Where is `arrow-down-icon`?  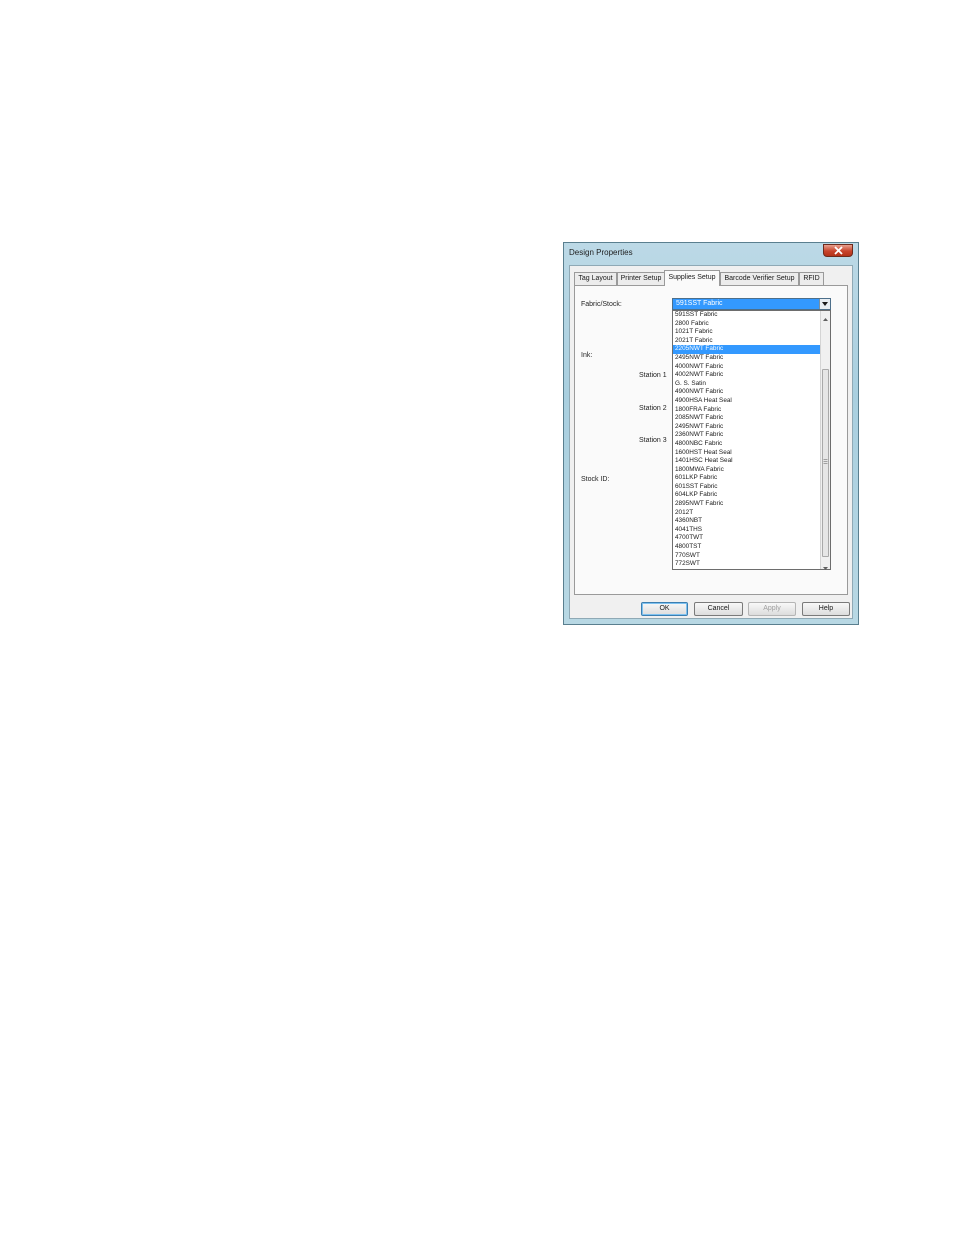 arrow-down-icon is located at coordinates (825, 568).